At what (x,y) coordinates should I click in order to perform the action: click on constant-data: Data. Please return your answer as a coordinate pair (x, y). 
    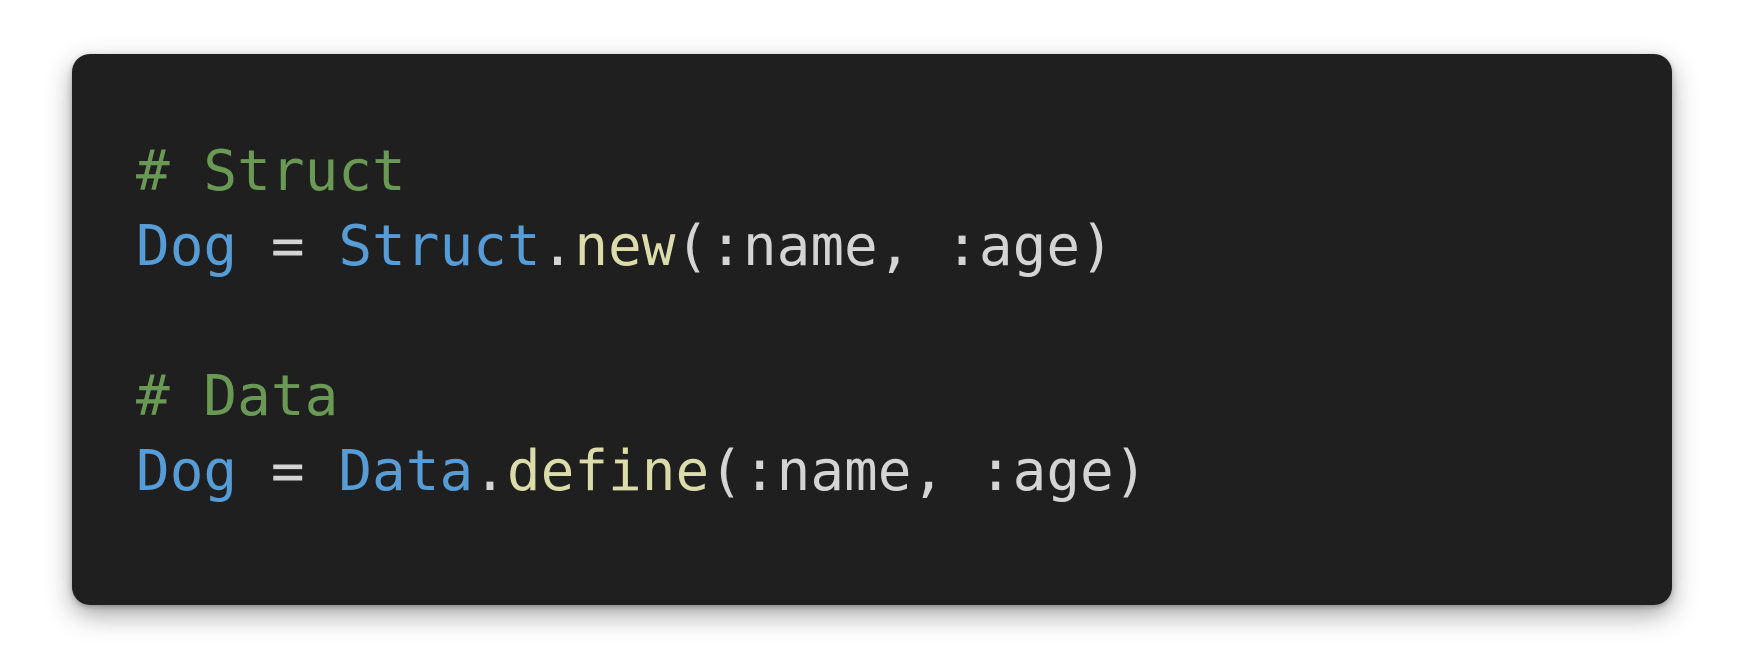
    Looking at the image, I should click on (406, 471).